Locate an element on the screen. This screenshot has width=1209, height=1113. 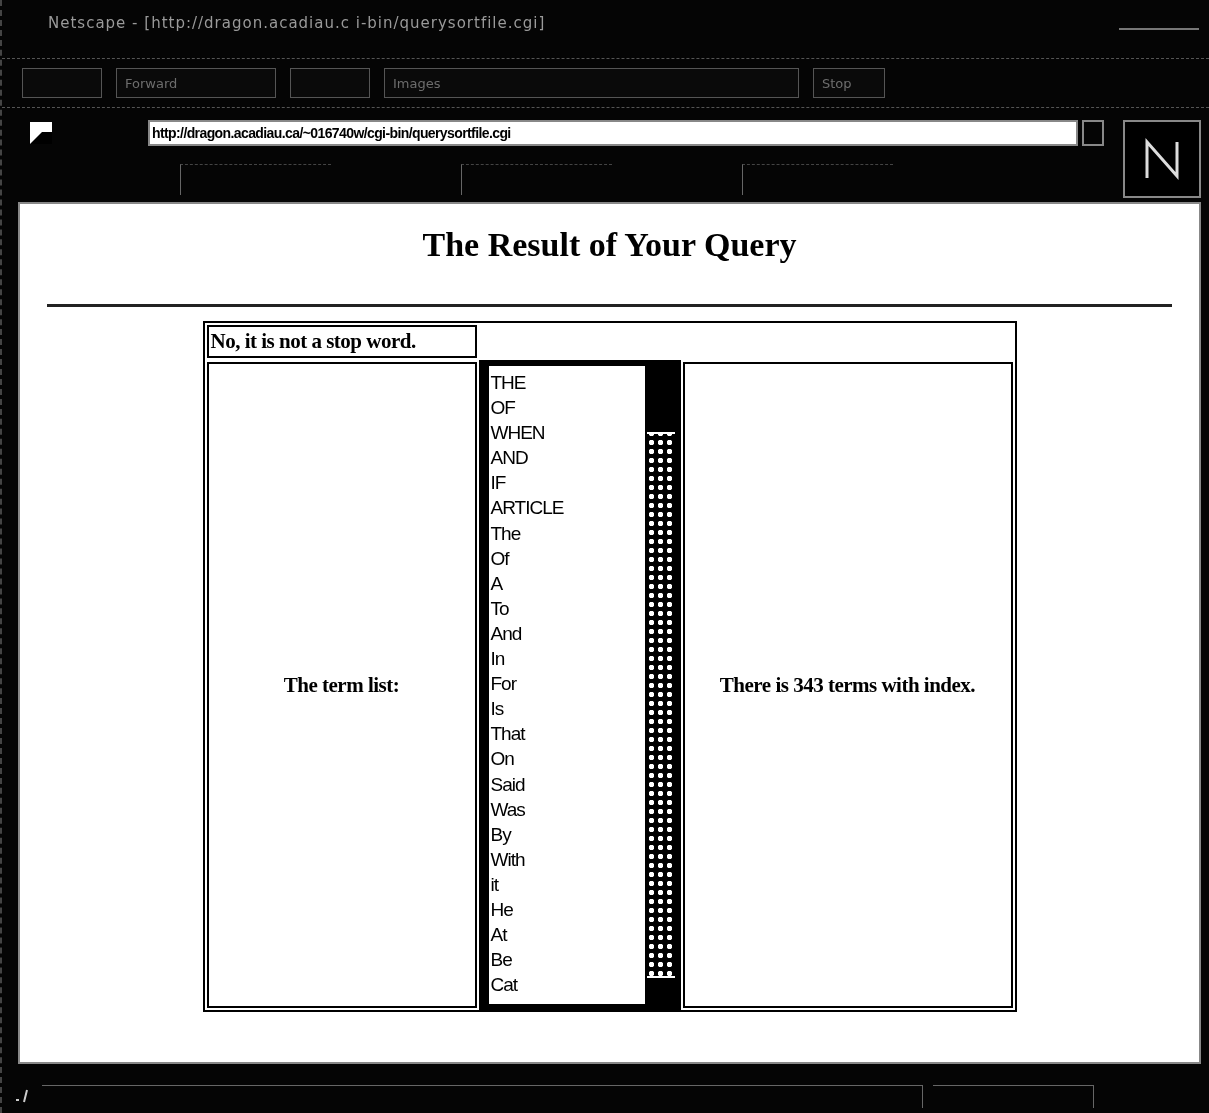
list-item: He is located at coordinates (566, 909).